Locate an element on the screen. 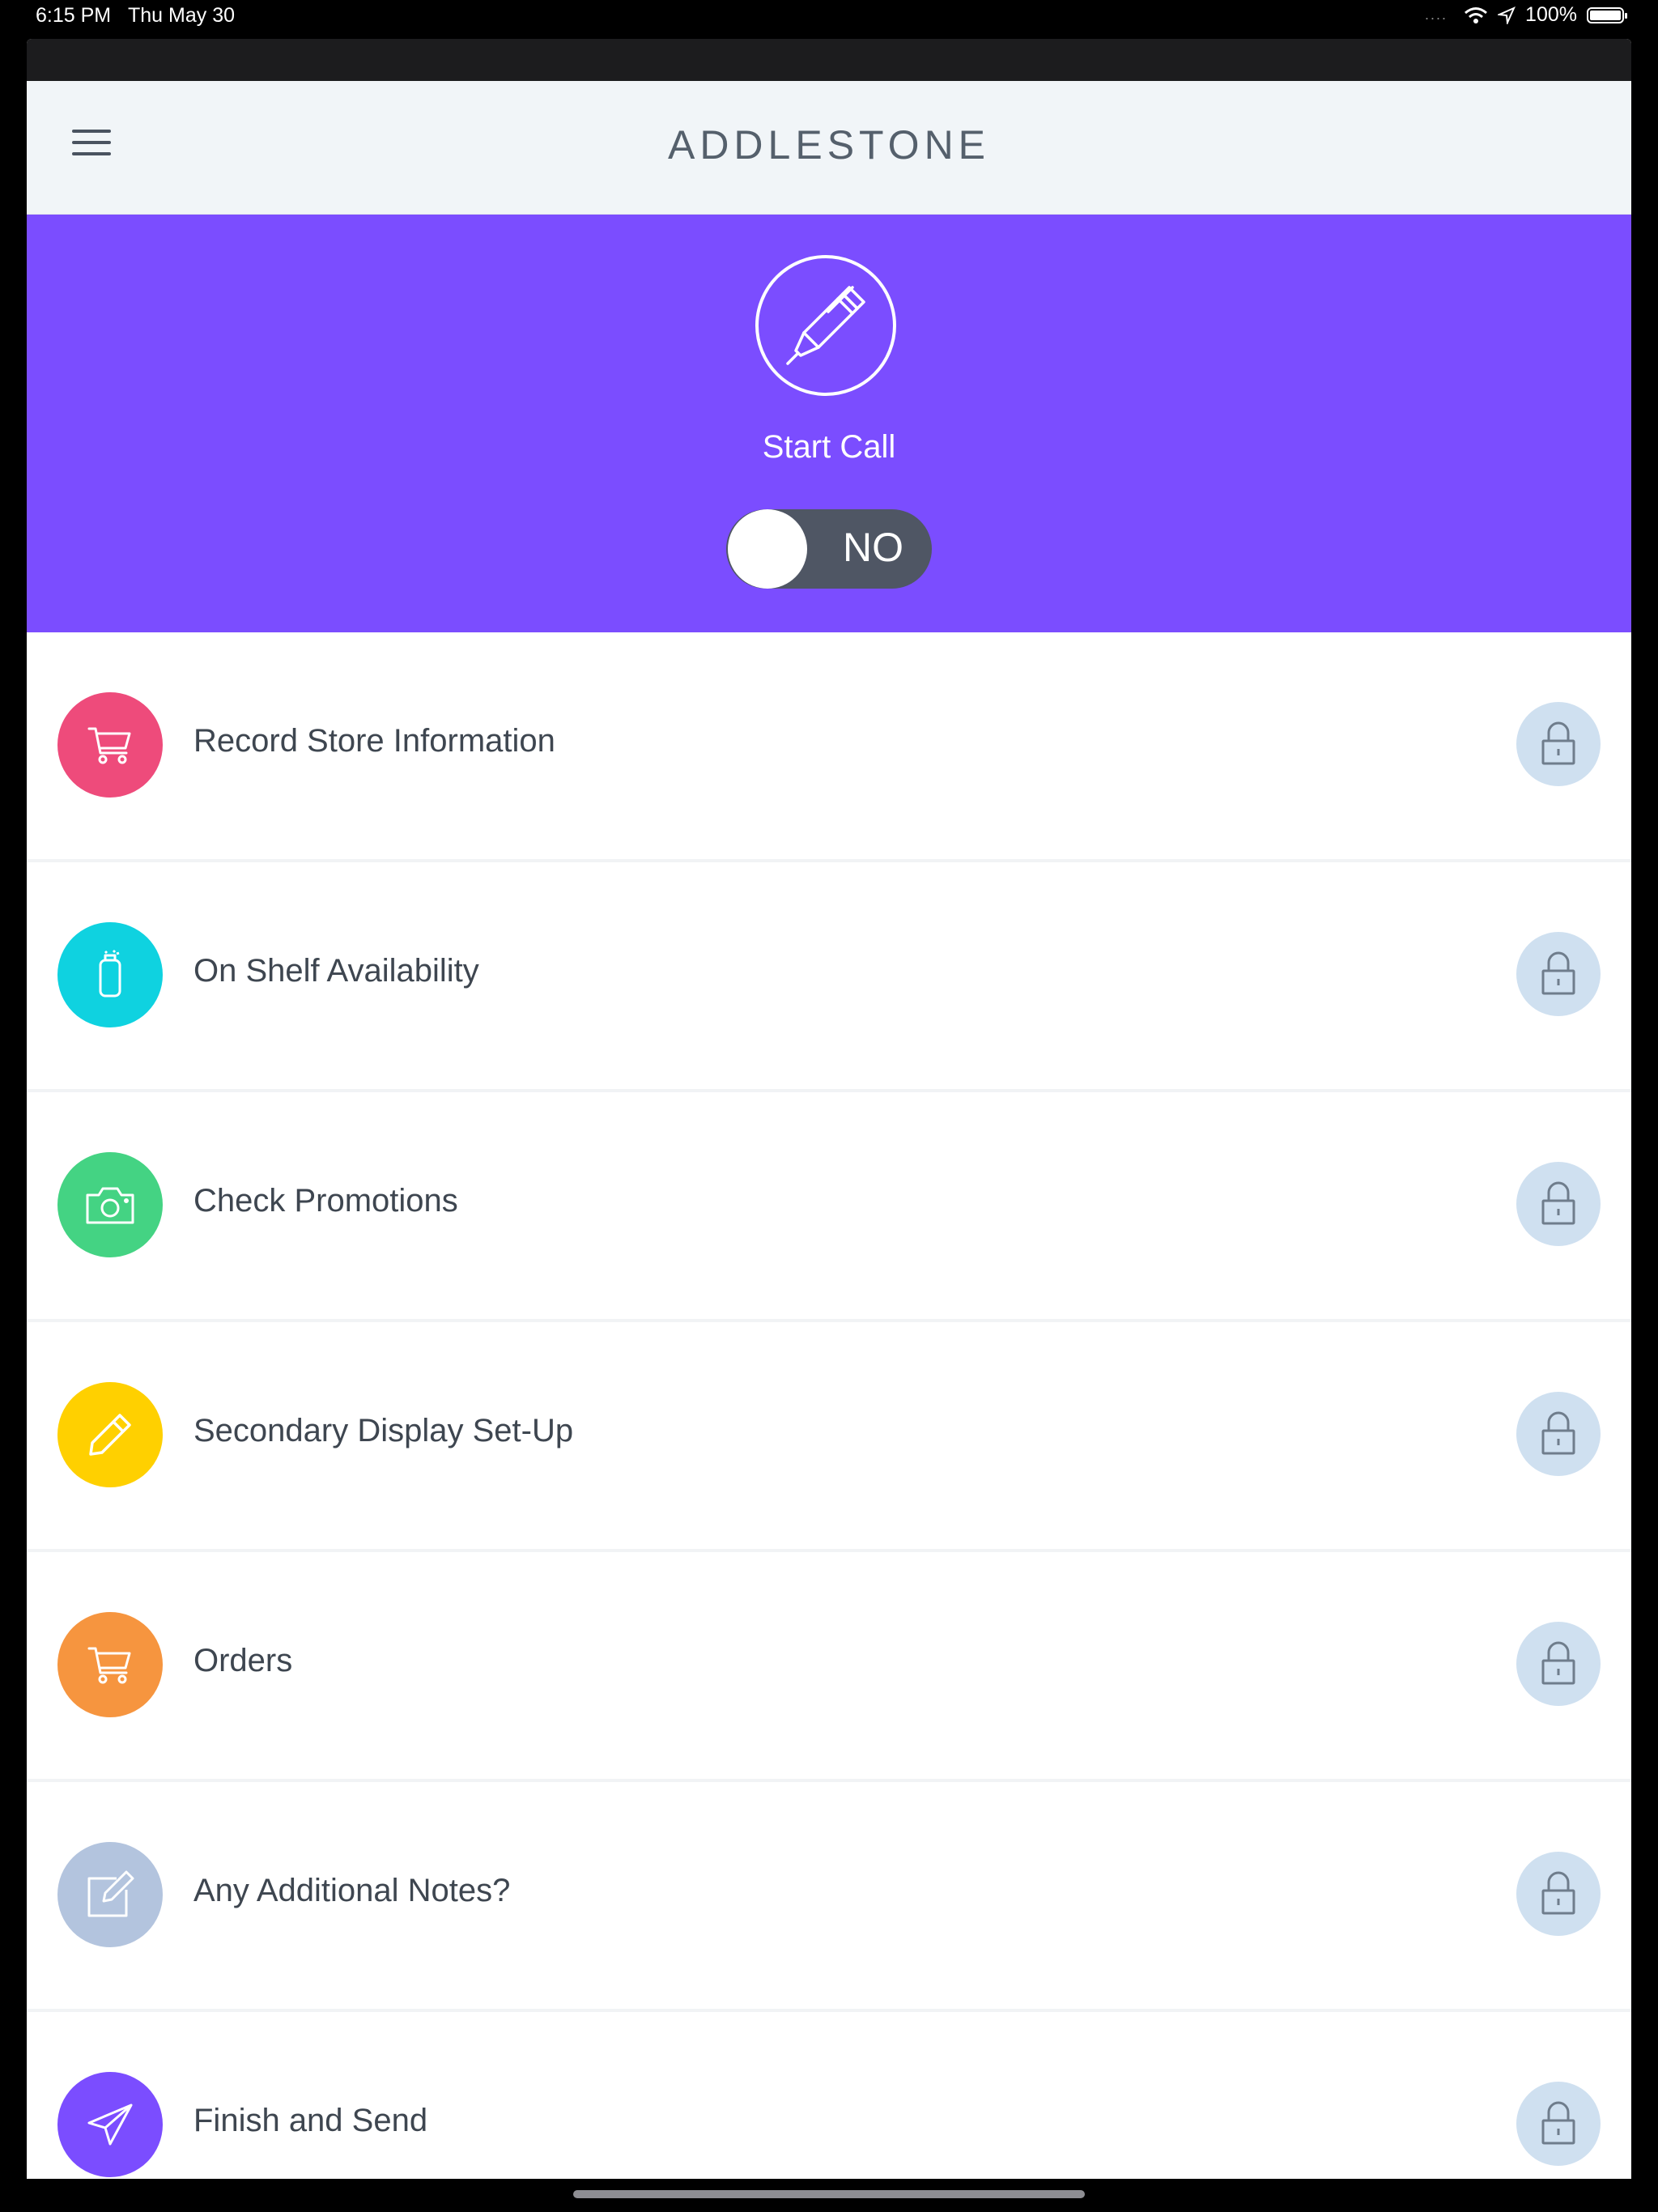 The width and height of the screenshot is (1658, 2212). task-row-finish-and-send: Finish and Send is located at coordinates (829, 2096).